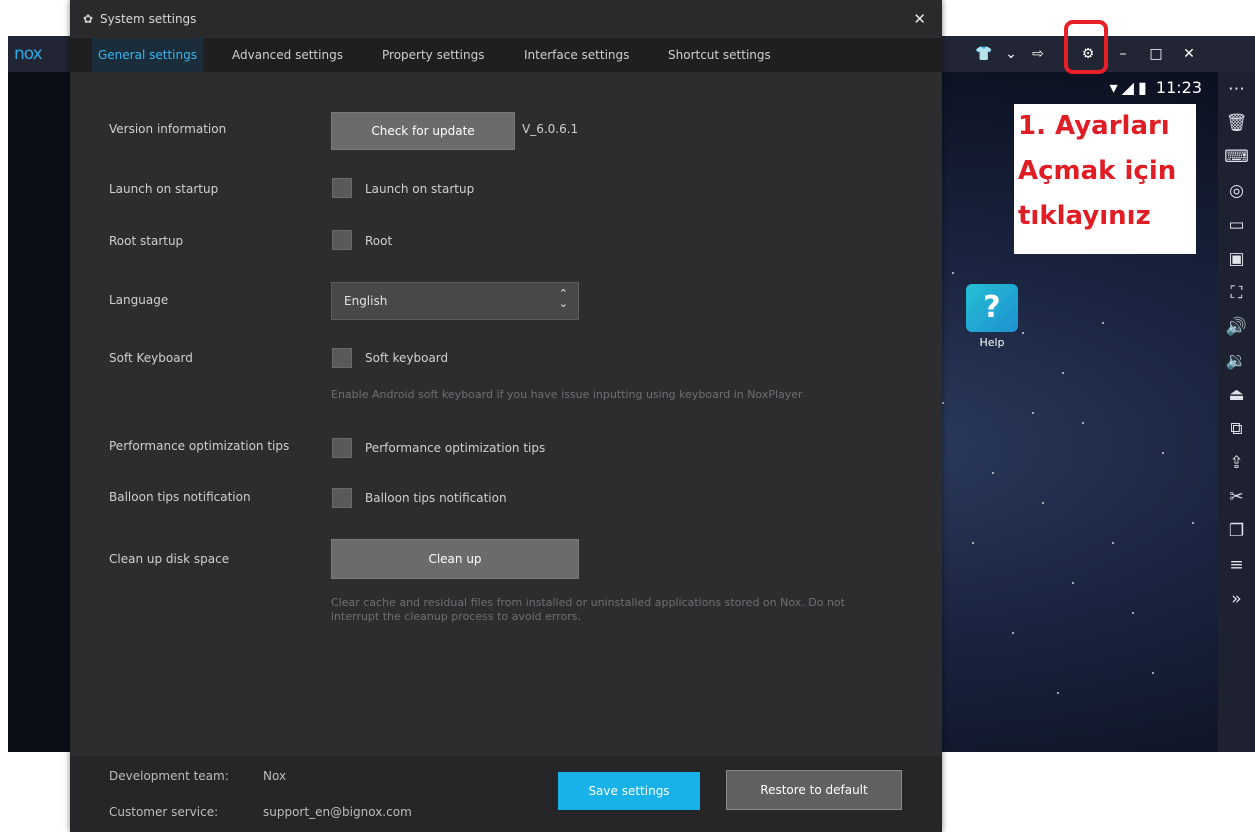  What do you see at coordinates (342, 498) in the screenshot?
I see `balloon-tips-checkbox` at bounding box center [342, 498].